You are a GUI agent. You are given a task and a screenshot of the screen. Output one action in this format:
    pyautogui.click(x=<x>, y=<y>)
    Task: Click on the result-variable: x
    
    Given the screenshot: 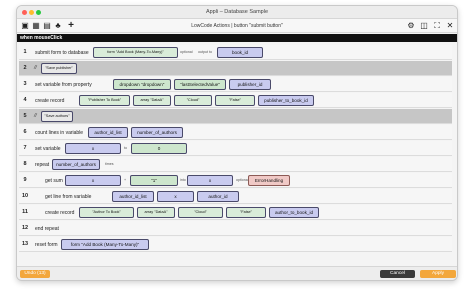 What is the action you would take?
    pyautogui.click(x=210, y=180)
    